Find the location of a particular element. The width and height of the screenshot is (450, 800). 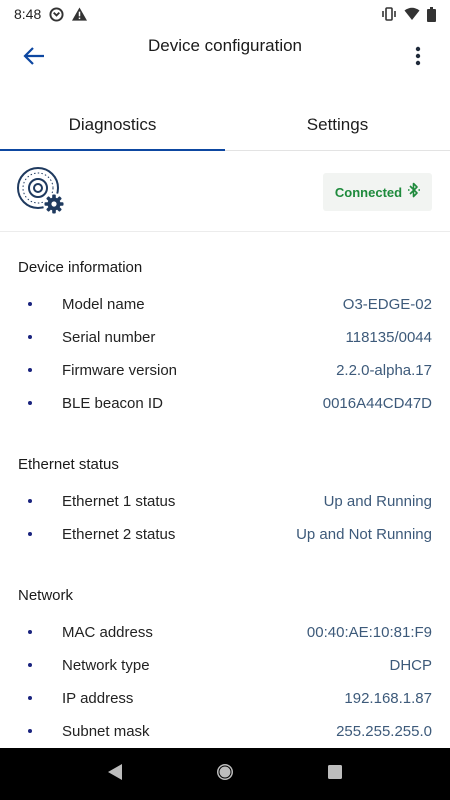

app-bar: Device configuration is located at coordinates (225, 58).